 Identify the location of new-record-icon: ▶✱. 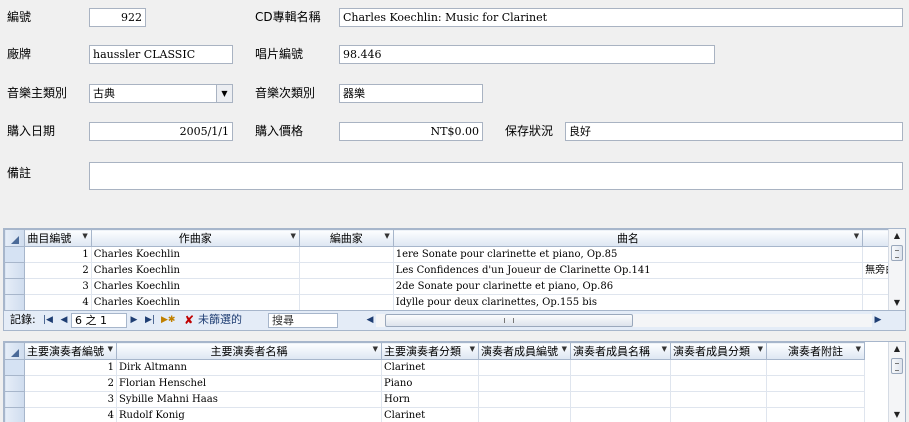
(168, 320).